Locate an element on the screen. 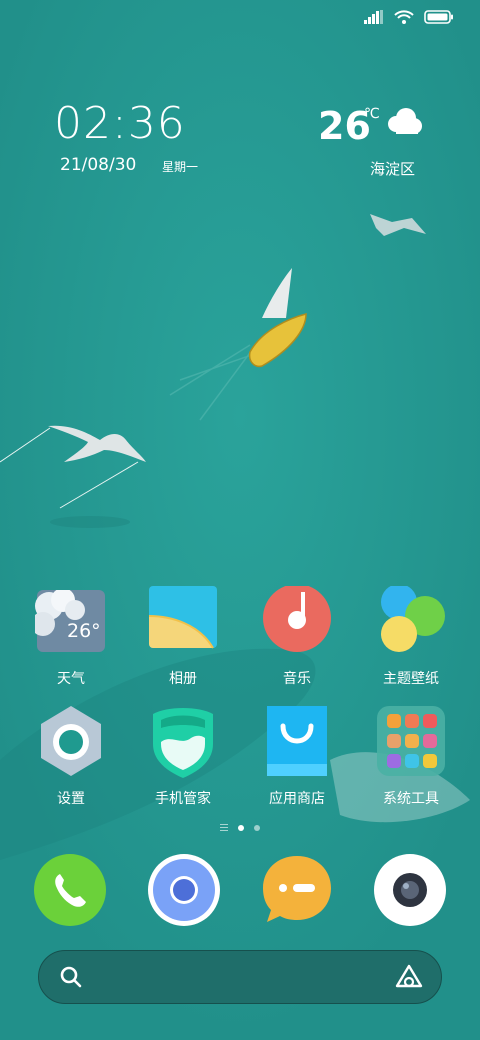 The width and height of the screenshot is (480, 1040). system-tools-folder-icon is located at coordinates (411, 742).